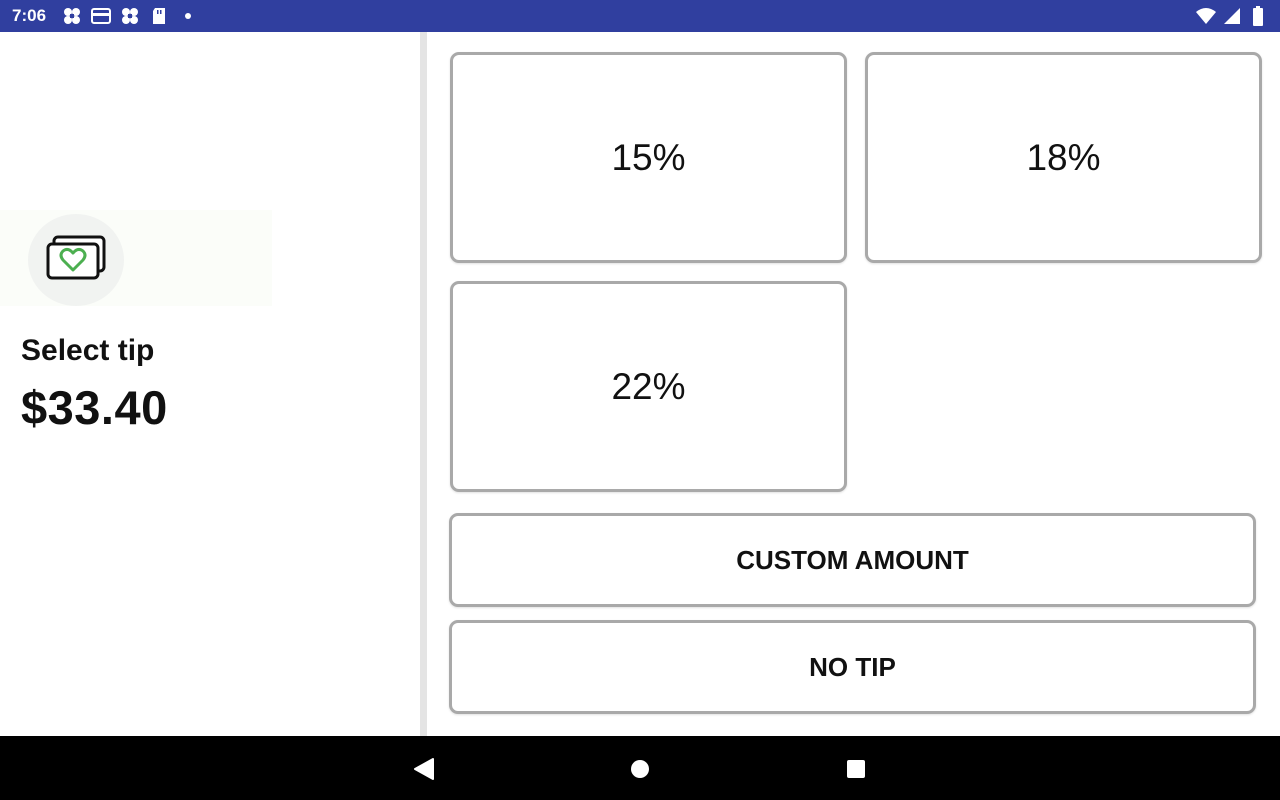 This screenshot has height=800, width=1280. I want to click on recents-icon, so click(856, 769).